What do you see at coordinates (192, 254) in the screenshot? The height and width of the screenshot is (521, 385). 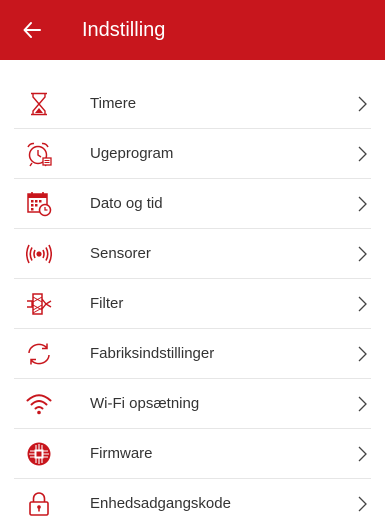 I see `settings-item-sensors: Sensorer` at bounding box center [192, 254].